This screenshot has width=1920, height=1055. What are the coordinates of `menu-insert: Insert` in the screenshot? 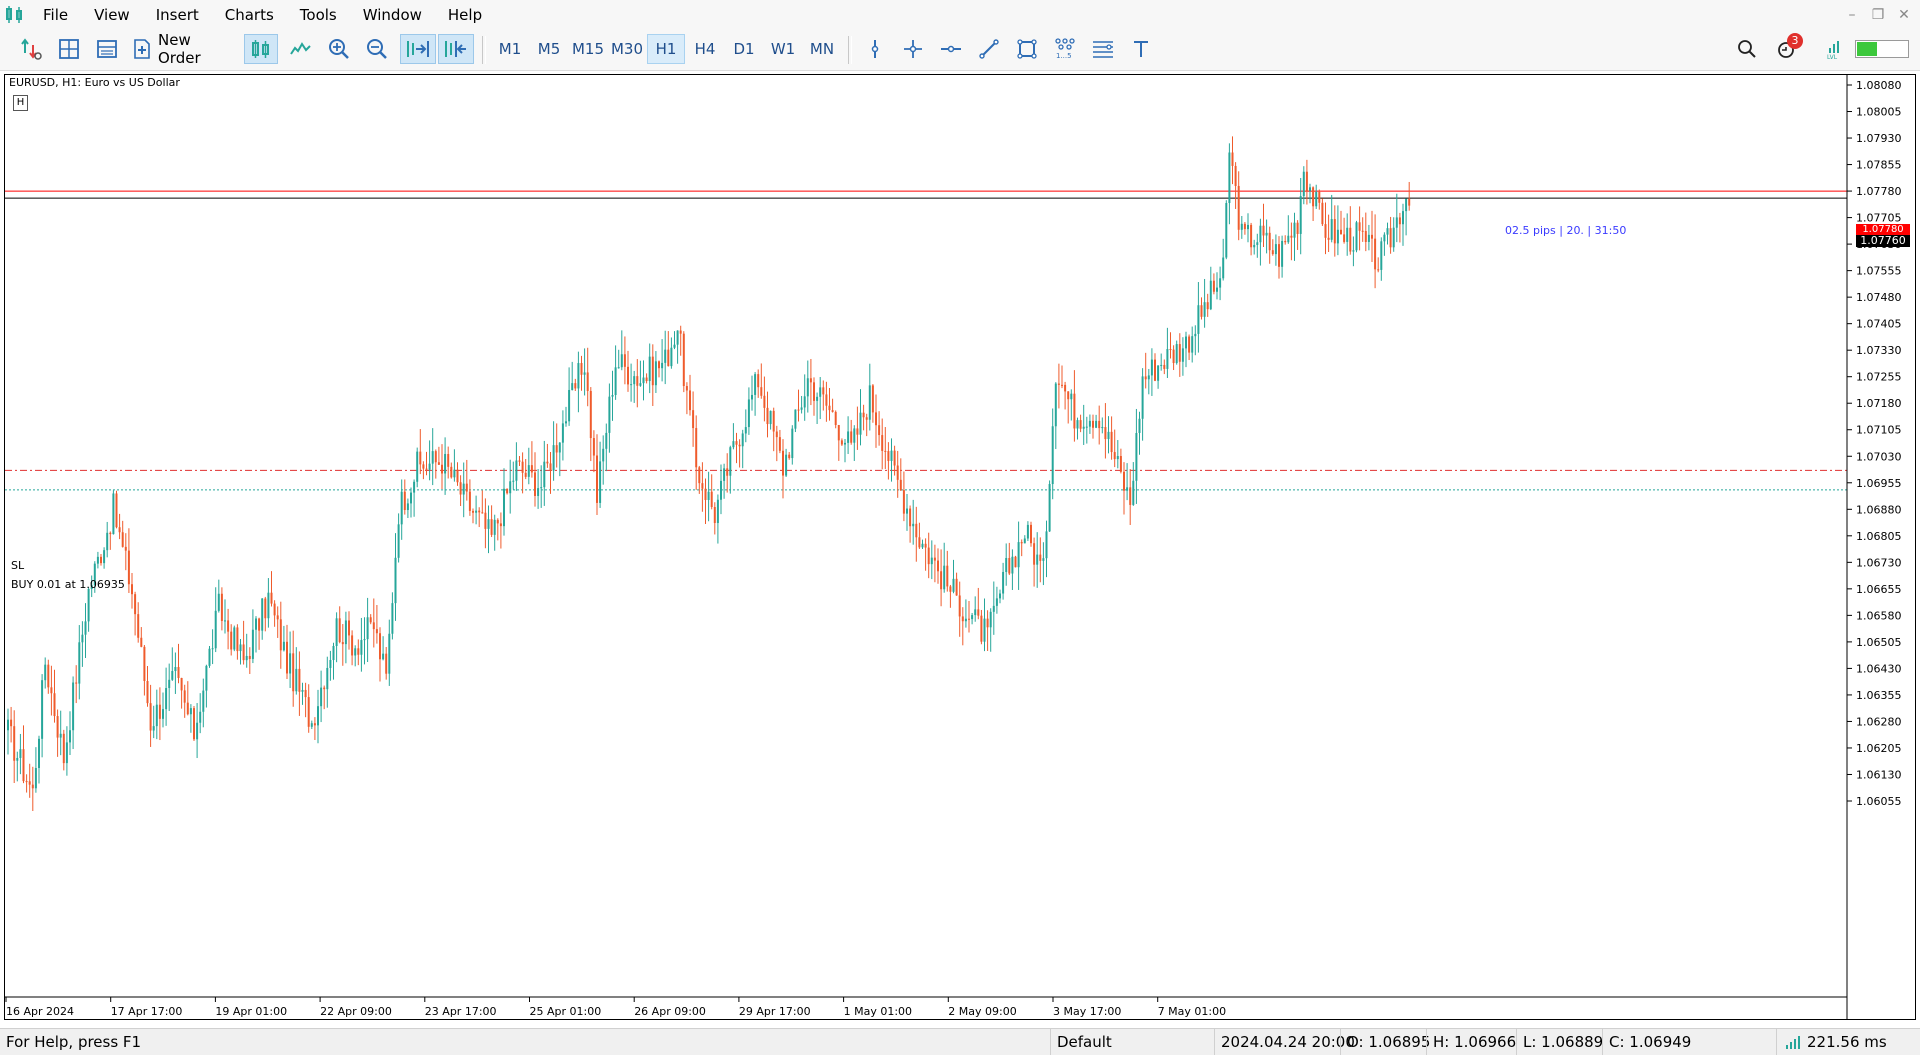 It's located at (177, 15).